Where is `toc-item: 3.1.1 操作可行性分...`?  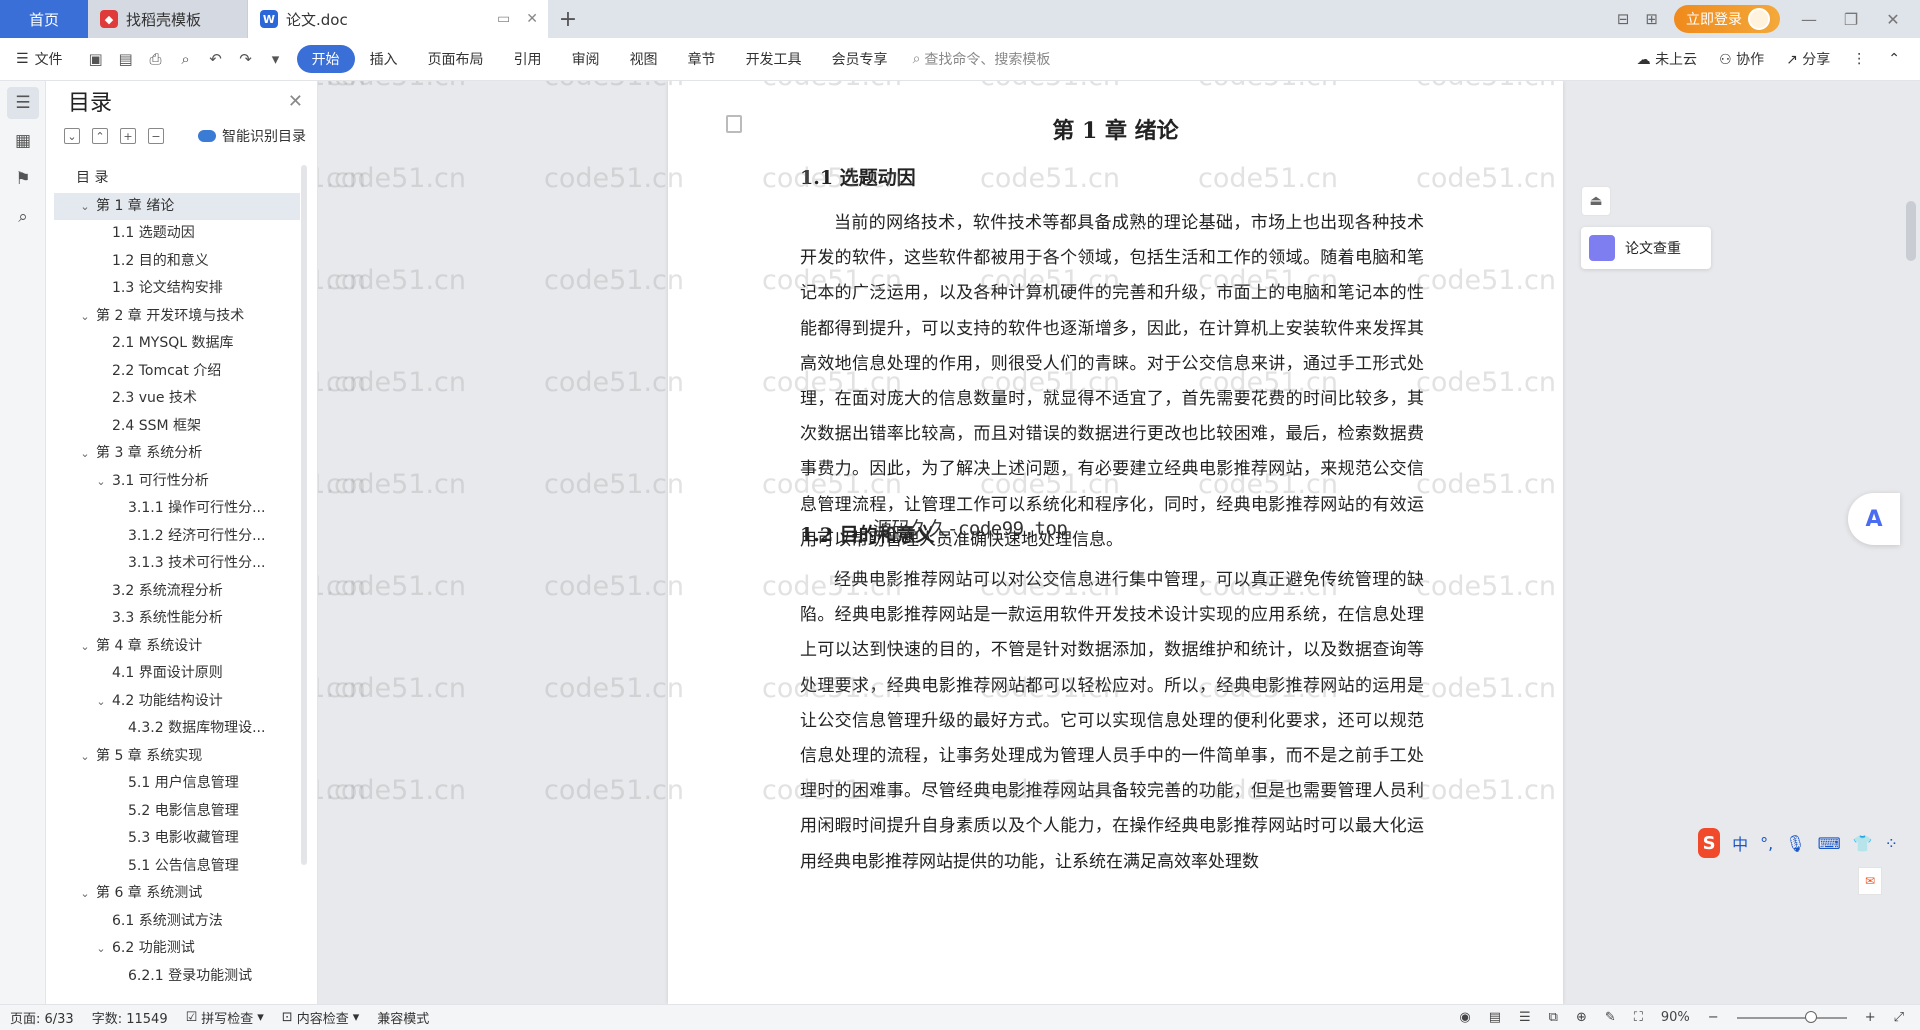 toc-item: 3.1.1 操作可行性分... is located at coordinates (177, 509).